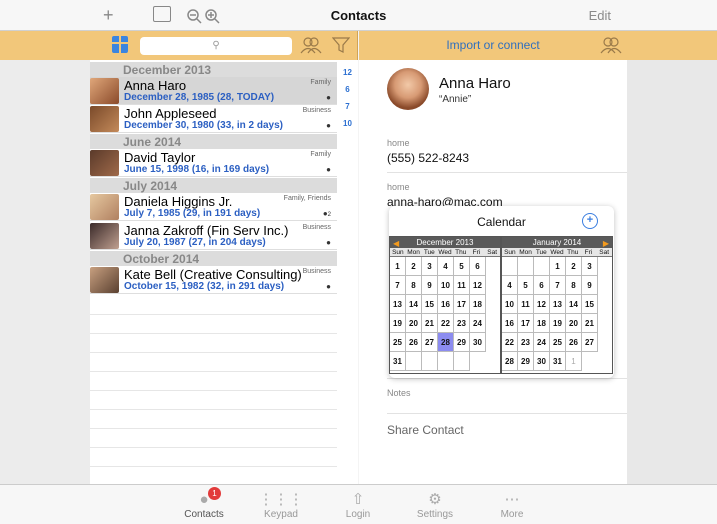  I want to click on notes-label: Notes, so click(399, 393).